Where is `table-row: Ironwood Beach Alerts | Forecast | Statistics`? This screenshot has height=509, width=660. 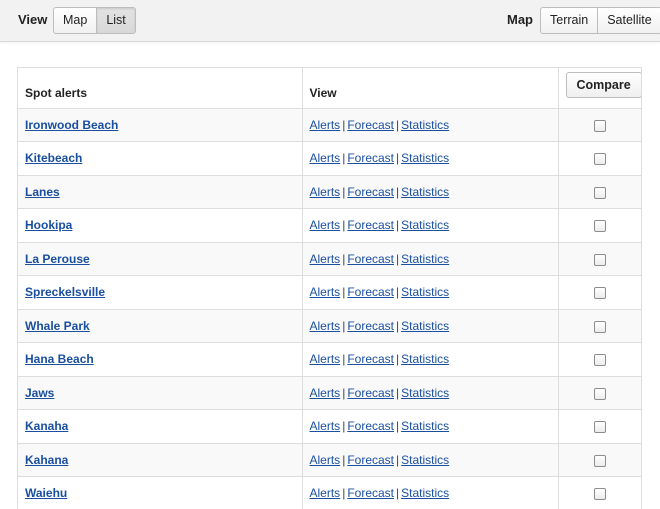 table-row: Ironwood Beach Alerts | Forecast | Statistics is located at coordinates (329, 125).